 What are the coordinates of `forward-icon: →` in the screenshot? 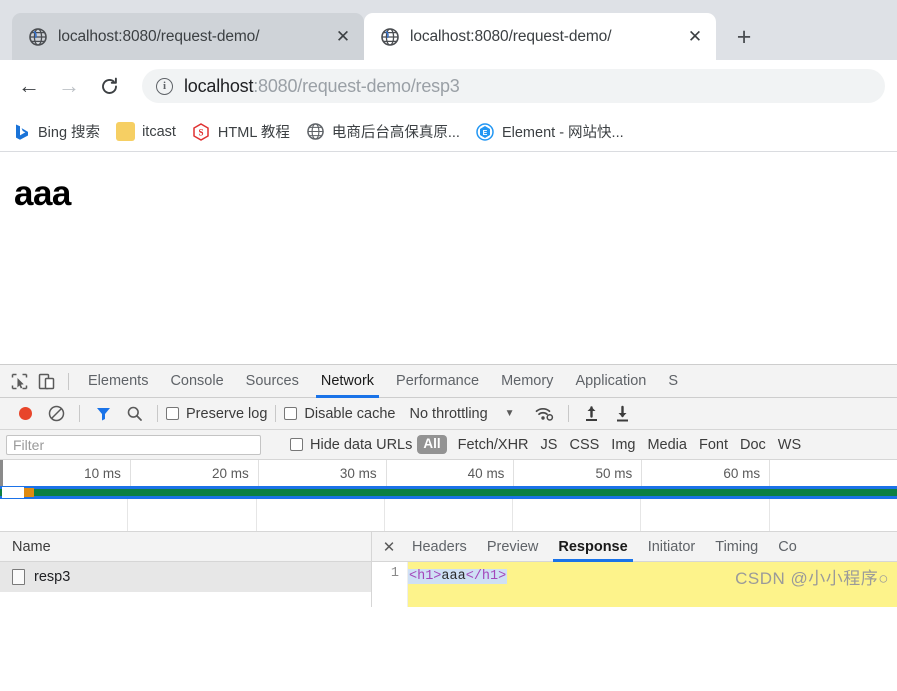 It's located at (69, 86).